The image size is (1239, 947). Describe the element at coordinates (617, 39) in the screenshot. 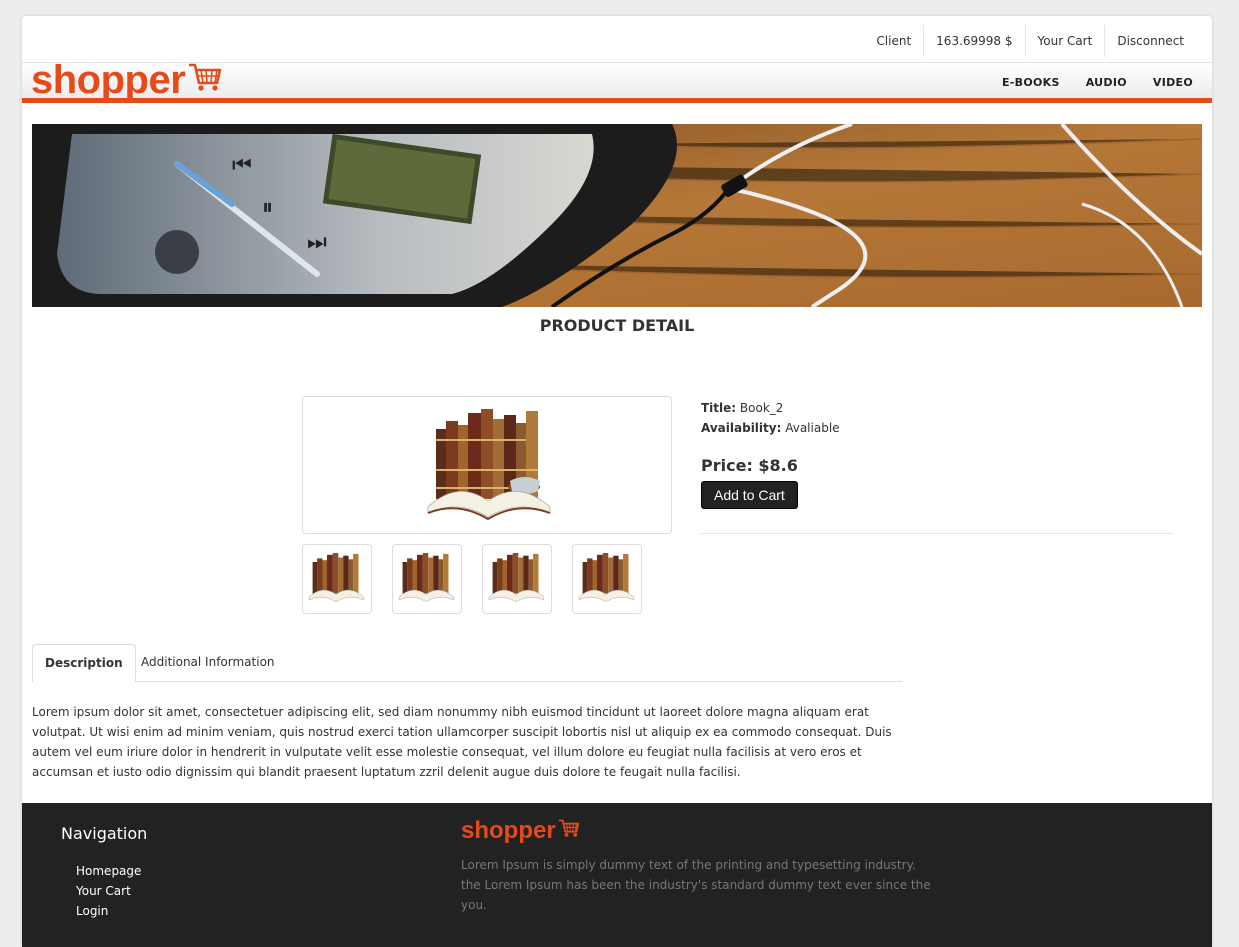

I see `top-bar: Client 163.69998 $ Your Cart Disconnect` at that location.